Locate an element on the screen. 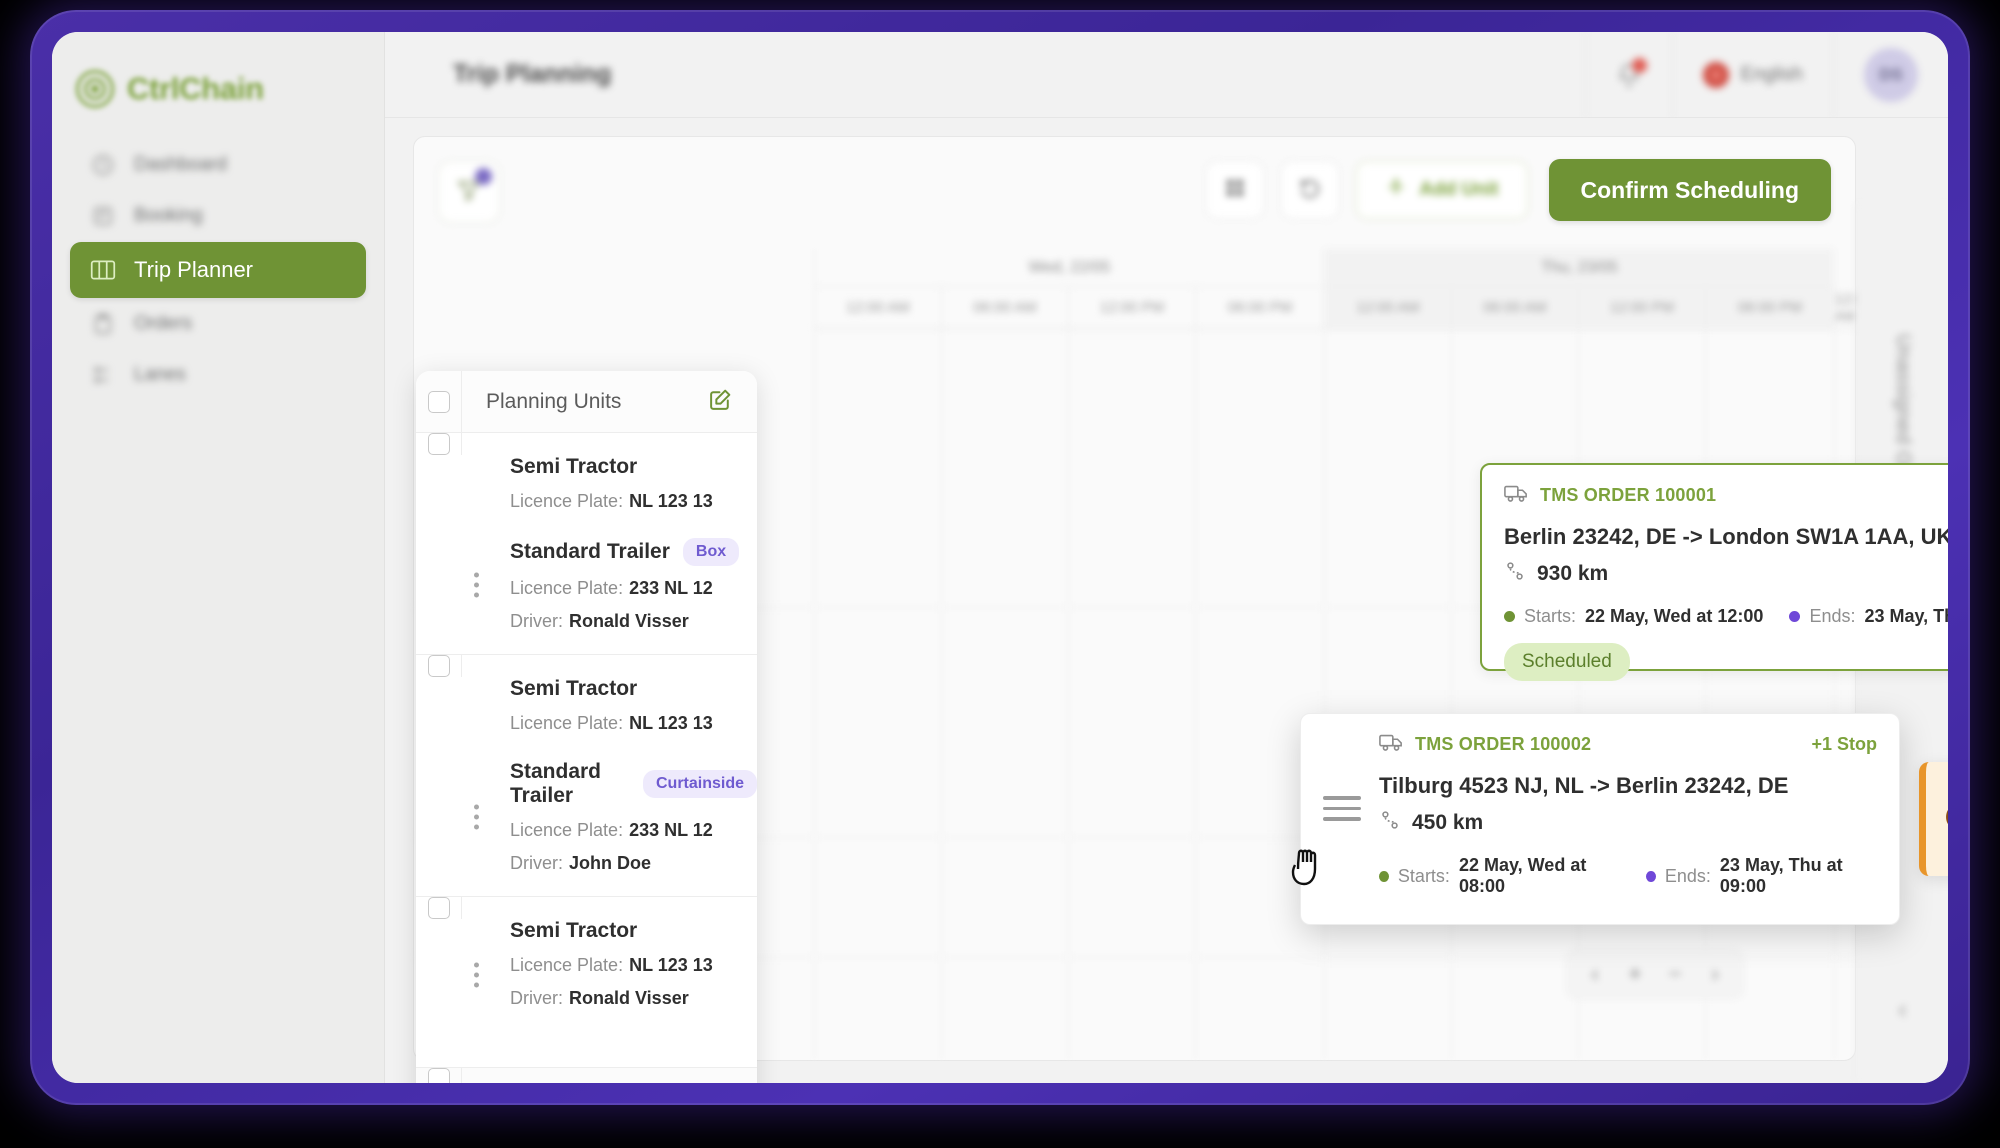  sidebar-item-dashboard: Dashboard is located at coordinates (218, 165).